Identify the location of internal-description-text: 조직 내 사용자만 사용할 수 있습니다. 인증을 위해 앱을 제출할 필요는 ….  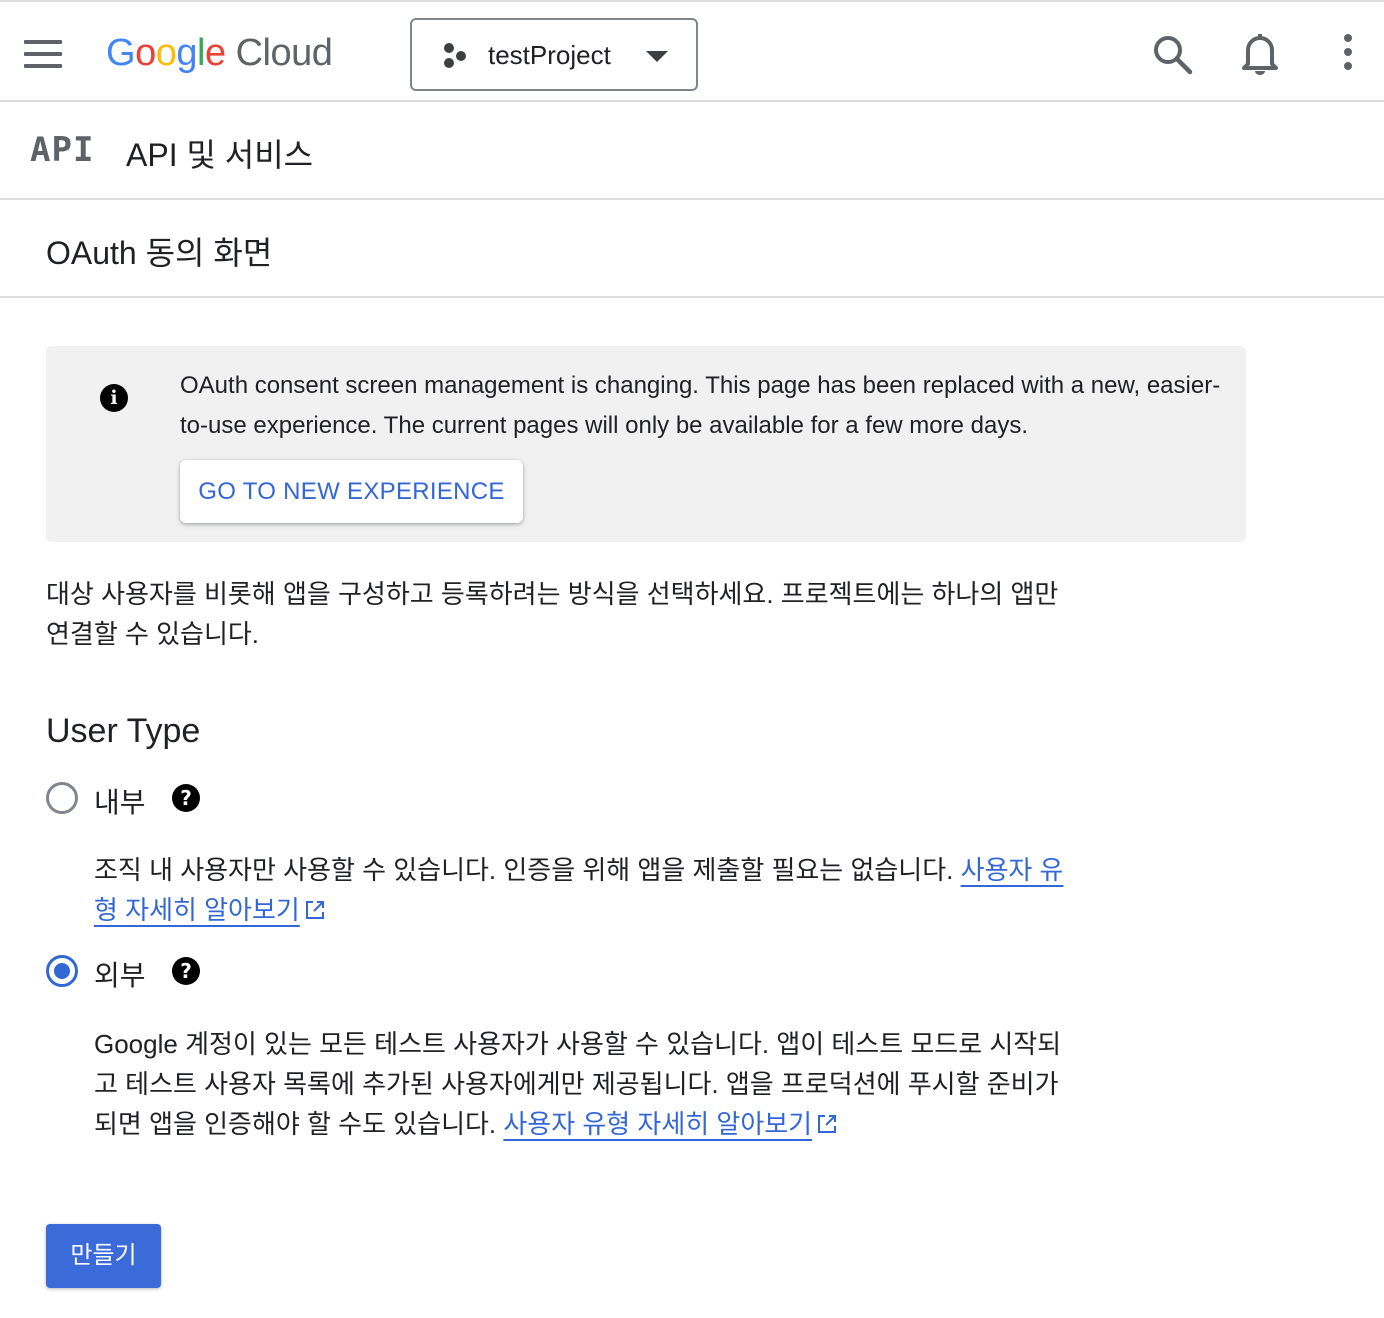
(527, 870).